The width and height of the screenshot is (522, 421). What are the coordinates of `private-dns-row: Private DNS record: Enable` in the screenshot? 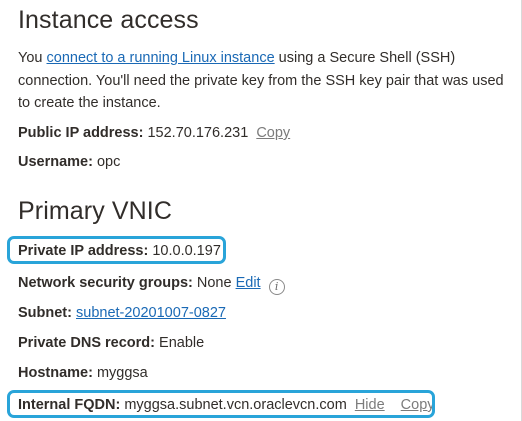 It's located at (111, 343).